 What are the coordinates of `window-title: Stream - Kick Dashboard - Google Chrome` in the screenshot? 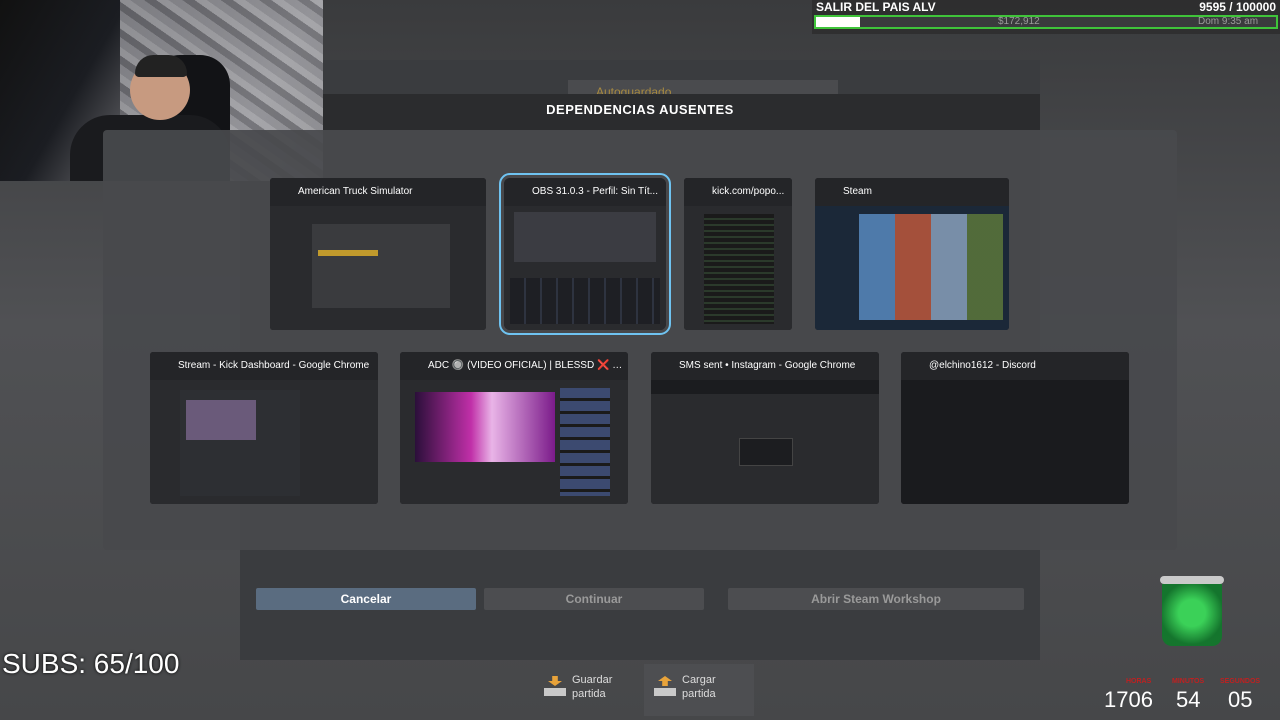 It's located at (264, 366).